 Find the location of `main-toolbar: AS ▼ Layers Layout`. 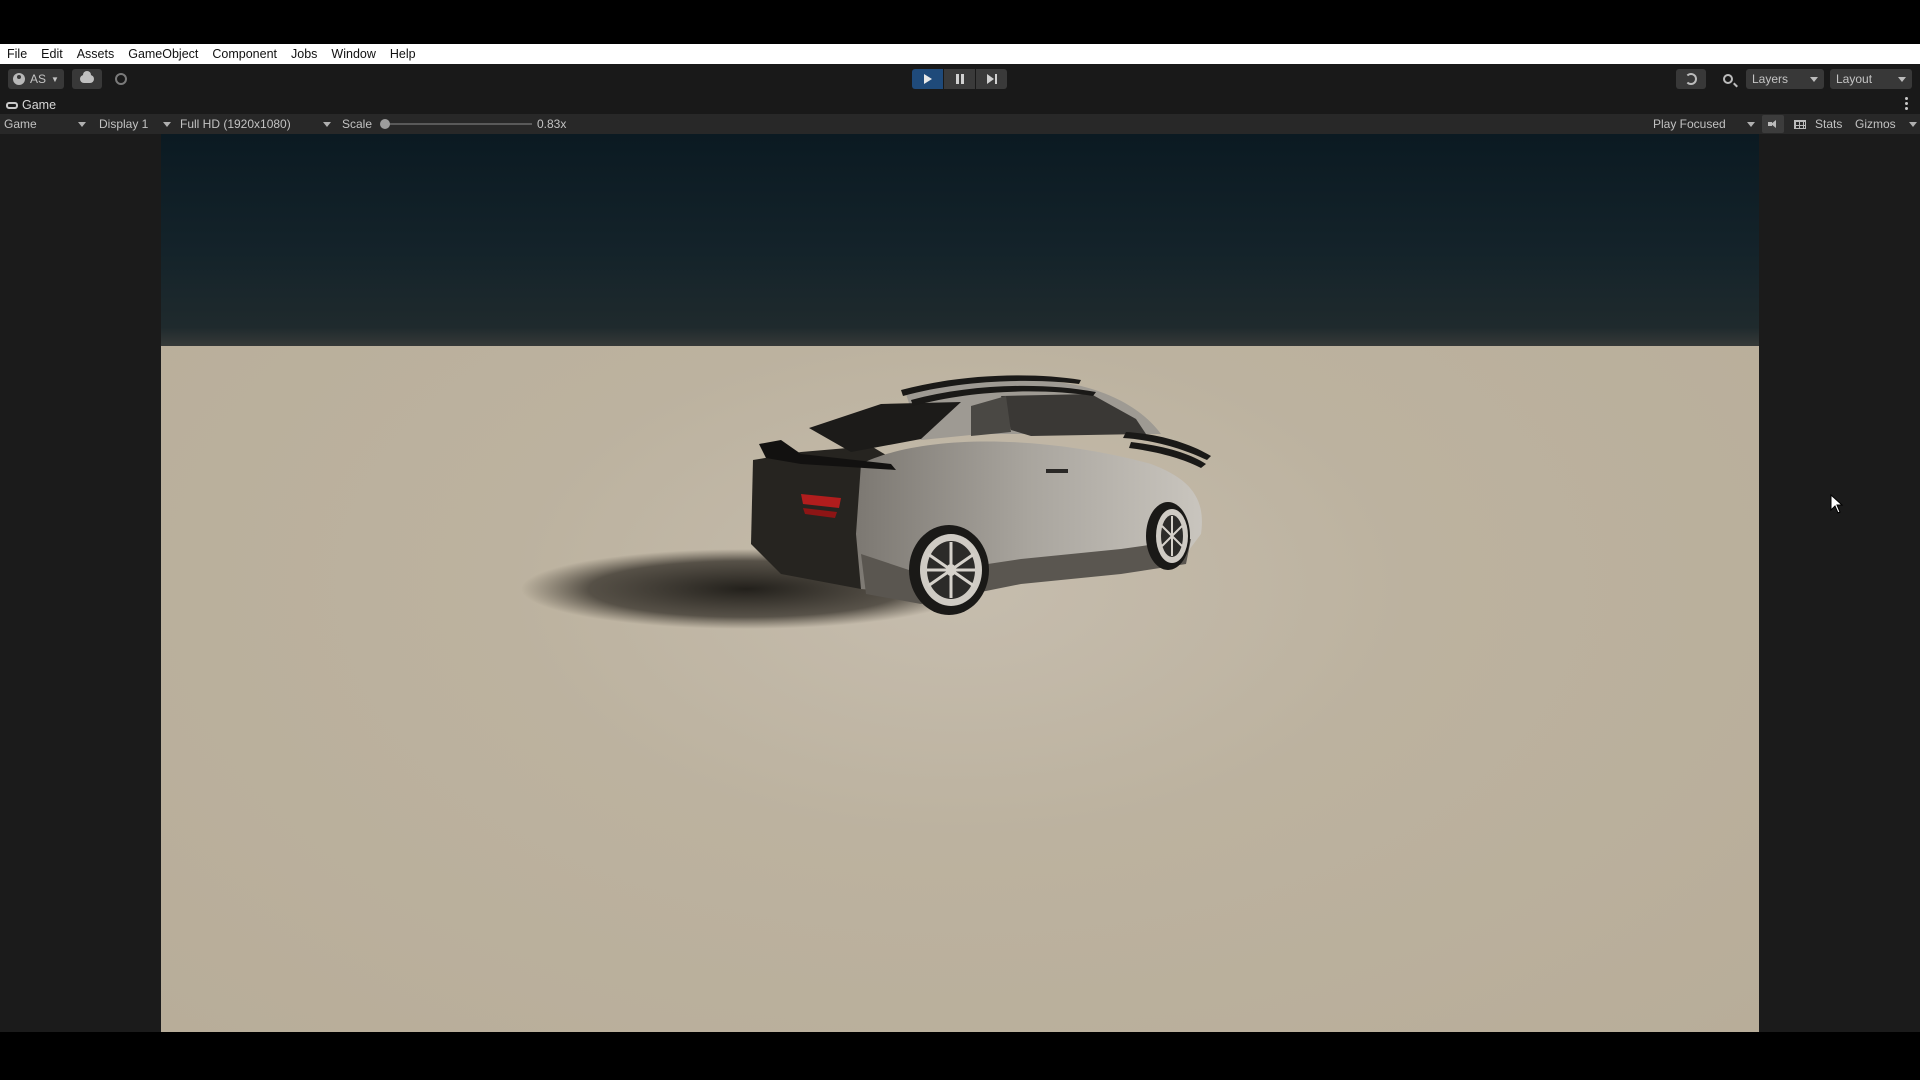

main-toolbar: AS ▼ Layers Layout is located at coordinates (960, 79).